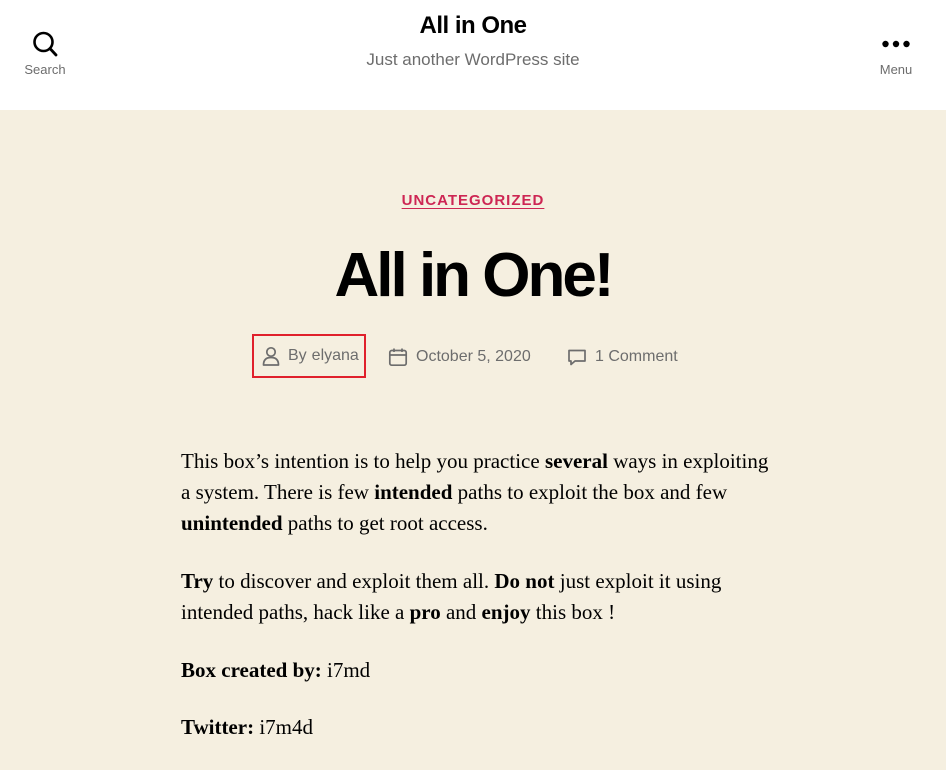 This screenshot has height=770, width=946. What do you see at coordinates (473, 357) in the screenshot?
I see `post-date-link: October 5, 2020` at bounding box center [473, 357].